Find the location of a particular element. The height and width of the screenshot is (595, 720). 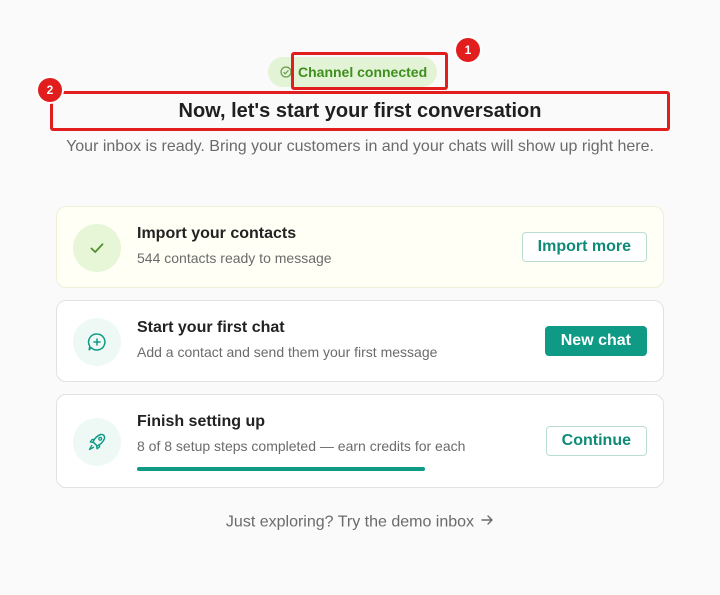

demo-inbox-link: Just exploring? Try the demo inbox is located at coordinates (360, 522).